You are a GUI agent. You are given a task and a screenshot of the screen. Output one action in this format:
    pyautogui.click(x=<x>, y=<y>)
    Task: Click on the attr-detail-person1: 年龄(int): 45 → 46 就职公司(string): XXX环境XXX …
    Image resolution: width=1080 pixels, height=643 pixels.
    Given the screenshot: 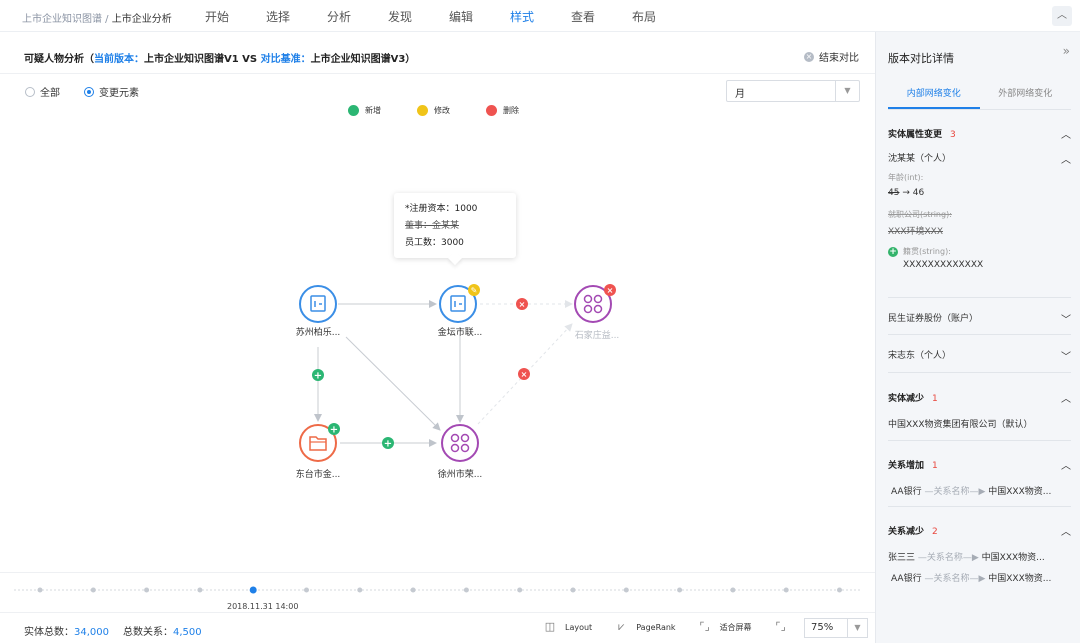 What is the action you would take?
    pyautogui.click(x=936, y=221)
    